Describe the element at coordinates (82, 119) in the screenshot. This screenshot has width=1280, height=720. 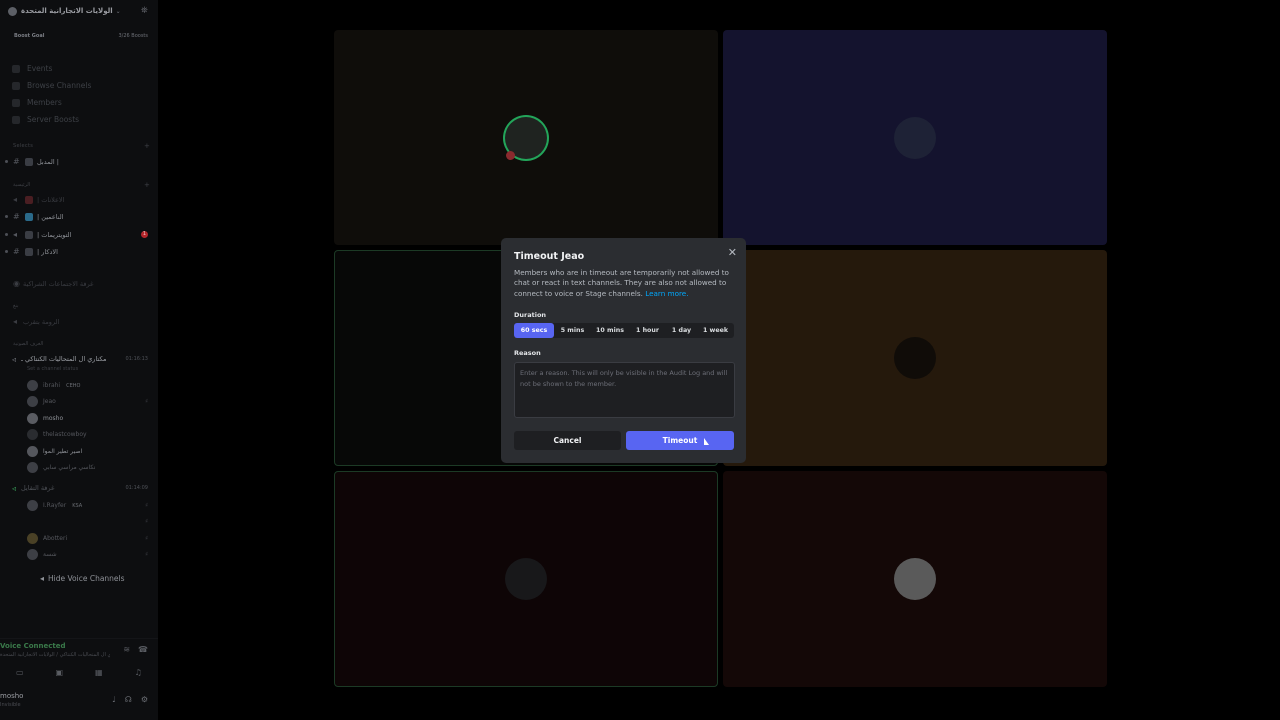
I see `nav-server-boosts: Server Boosts` at that location.